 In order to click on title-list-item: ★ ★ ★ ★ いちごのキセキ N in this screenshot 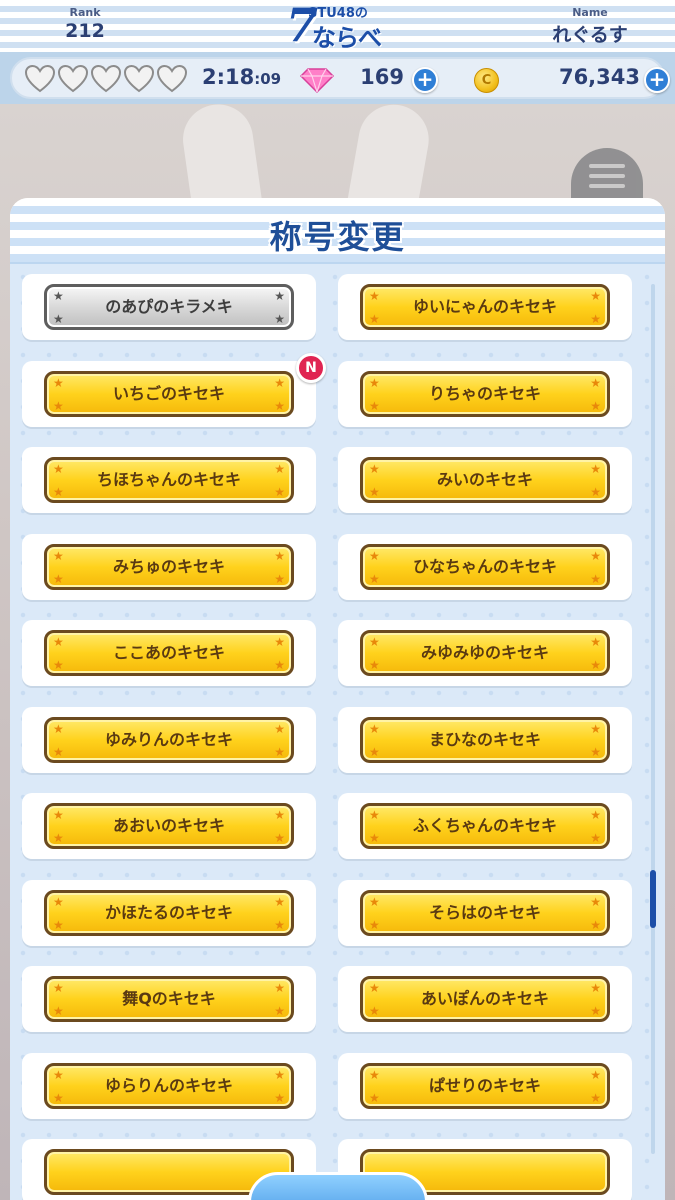, I will do `click(174, 389)`.